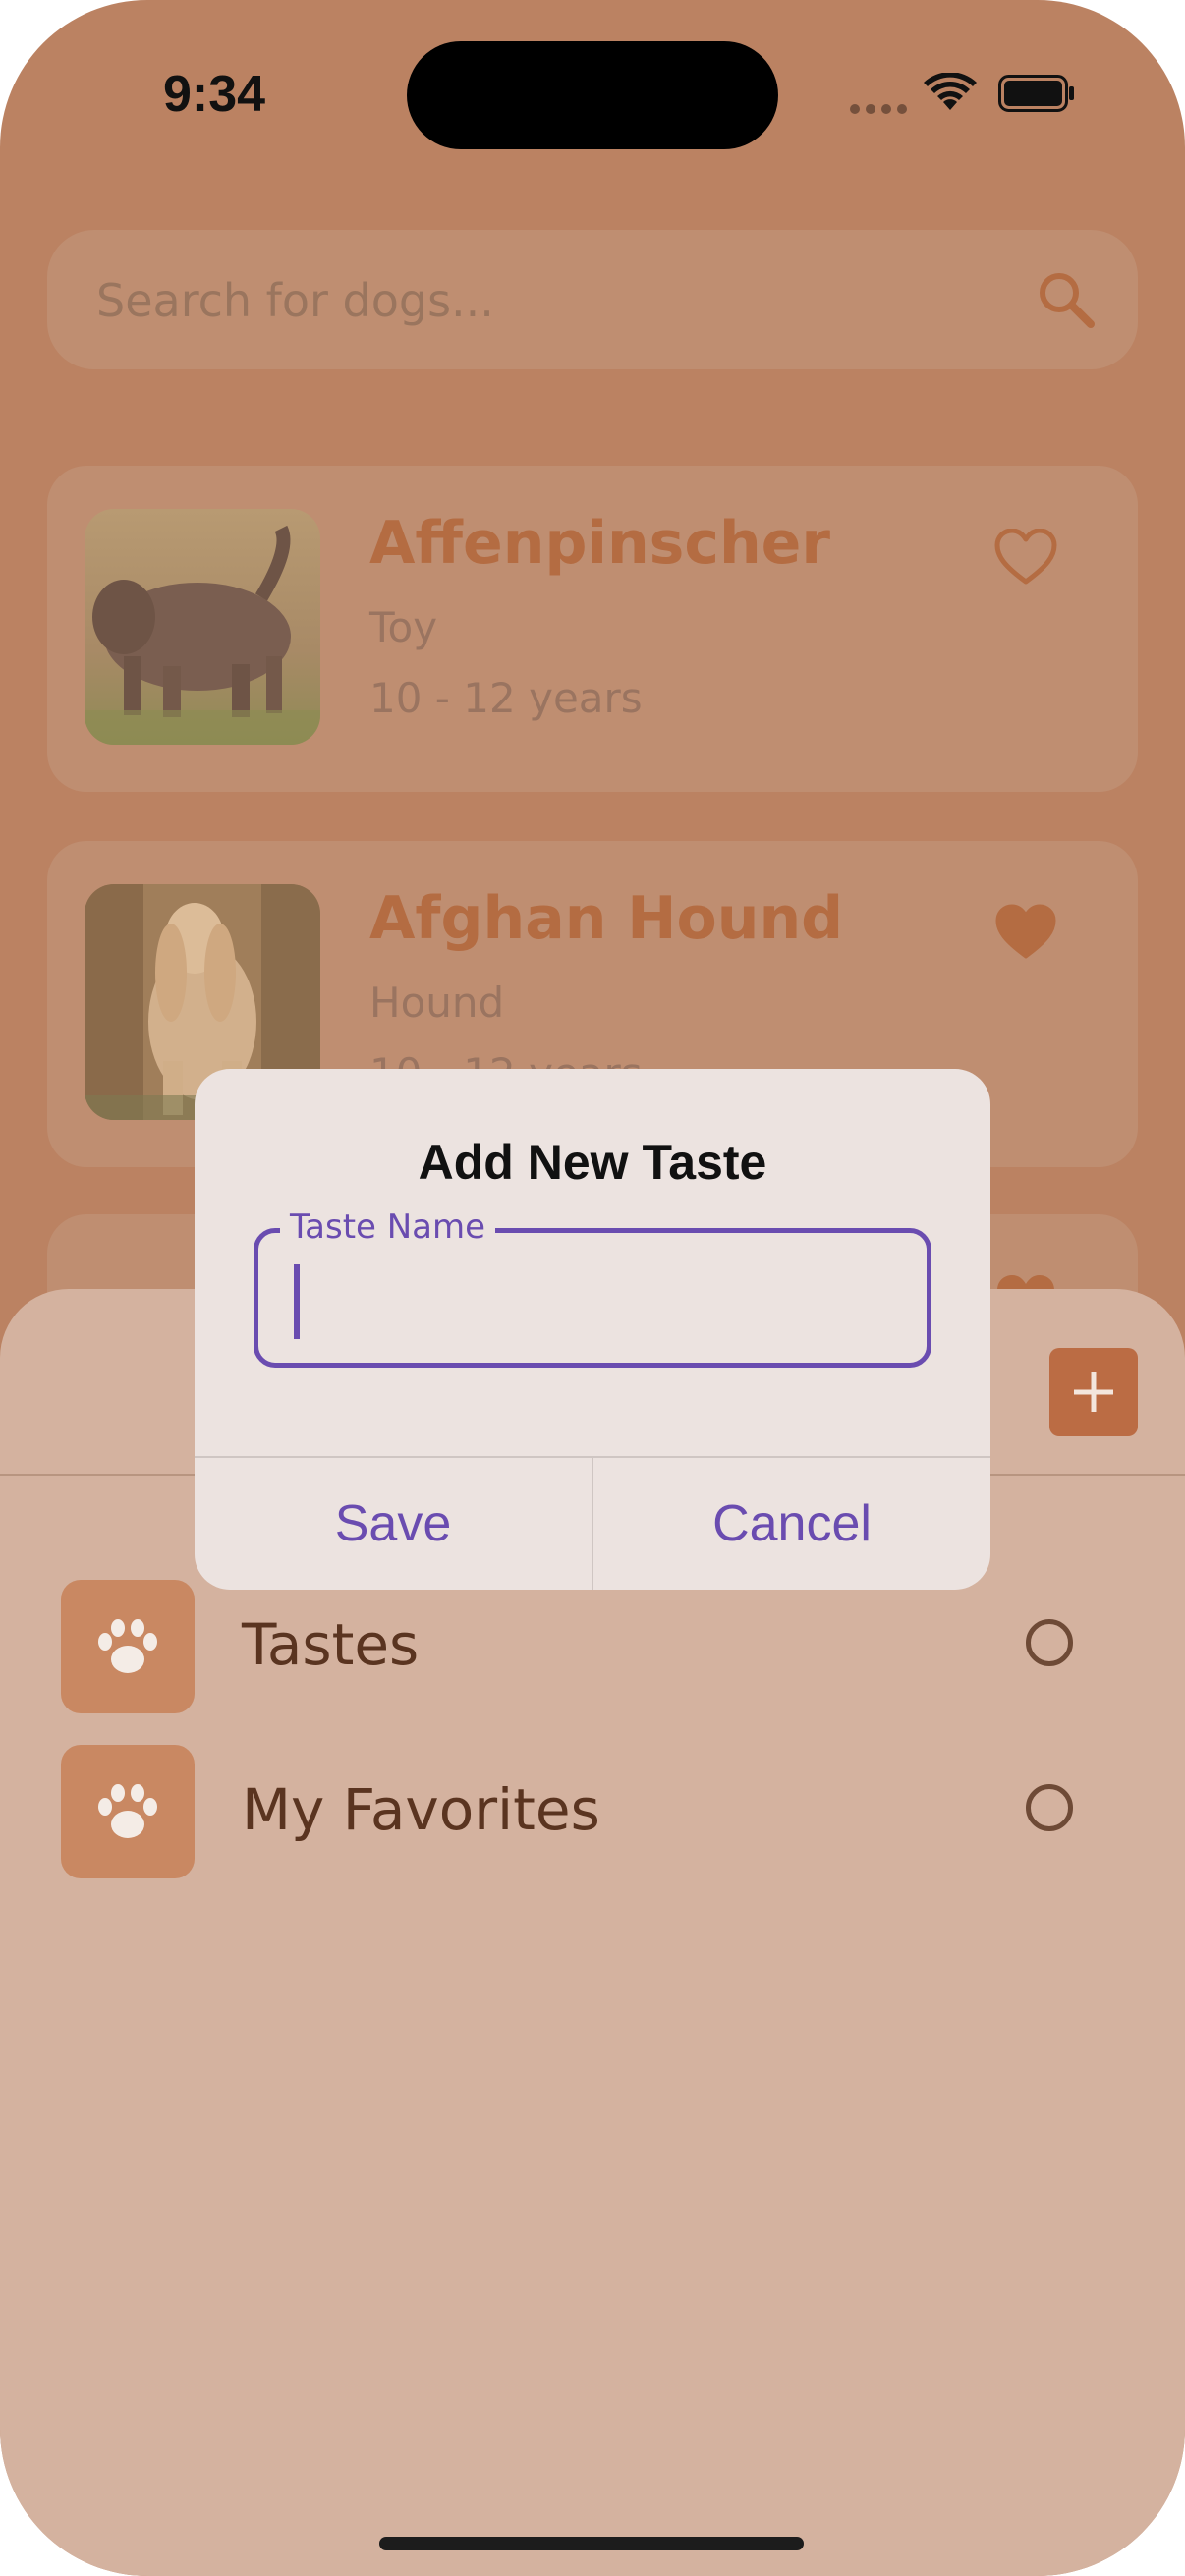  Describe the element at coordinates (600, 543) in the screenshot. I see `dog-name: Affenpinscher` at that location.